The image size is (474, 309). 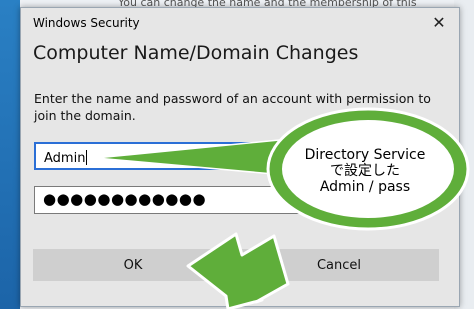 I want to click on callout-line-1: Directory Service, so click(x=365, y=155).